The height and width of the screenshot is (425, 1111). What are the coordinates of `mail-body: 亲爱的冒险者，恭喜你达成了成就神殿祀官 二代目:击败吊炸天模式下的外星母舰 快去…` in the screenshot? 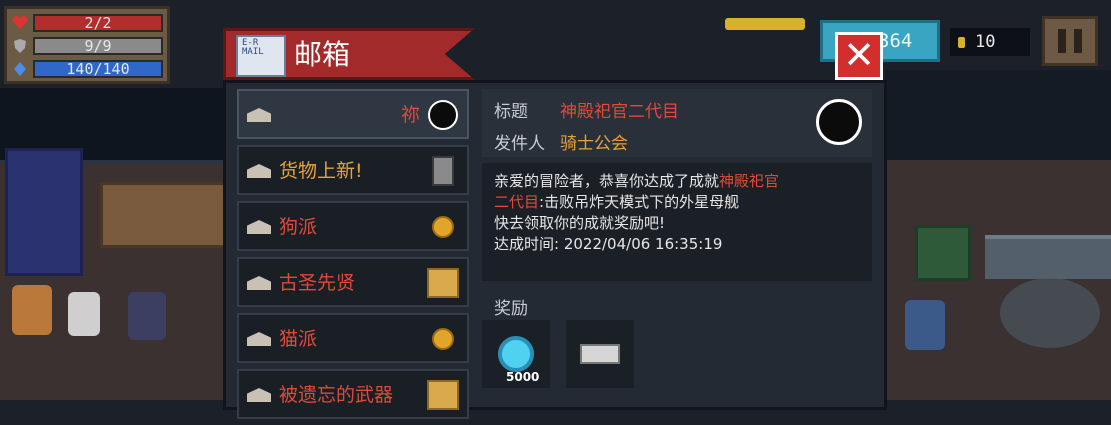 It's located at (677, 222).